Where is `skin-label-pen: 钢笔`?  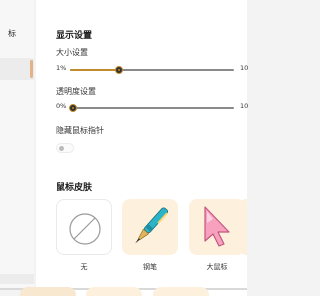
skin-label-pen: 钢笔 is located at coordinates (150, 267).